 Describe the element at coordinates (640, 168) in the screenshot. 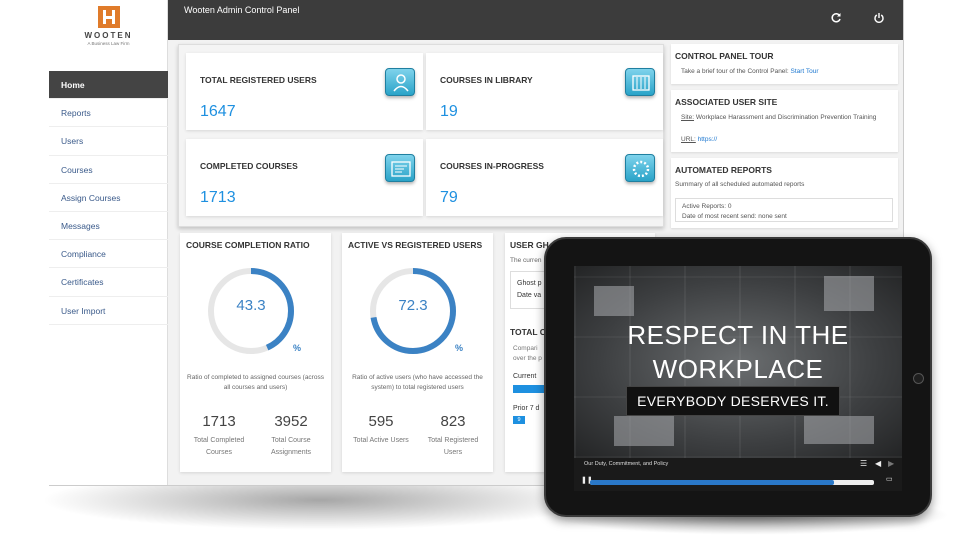

I see `progress-spinner-icon` at that location.